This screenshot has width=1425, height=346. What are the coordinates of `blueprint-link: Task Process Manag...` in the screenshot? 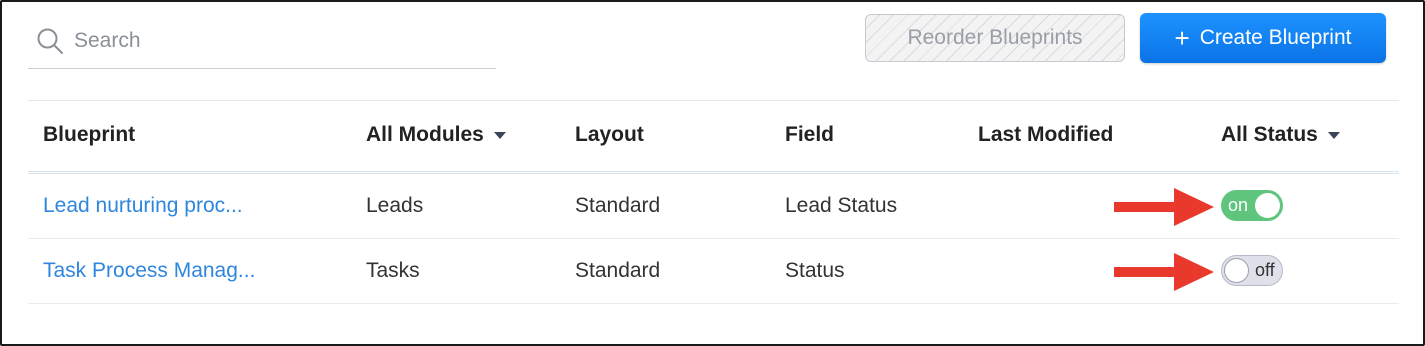 It's located at (149, 271).